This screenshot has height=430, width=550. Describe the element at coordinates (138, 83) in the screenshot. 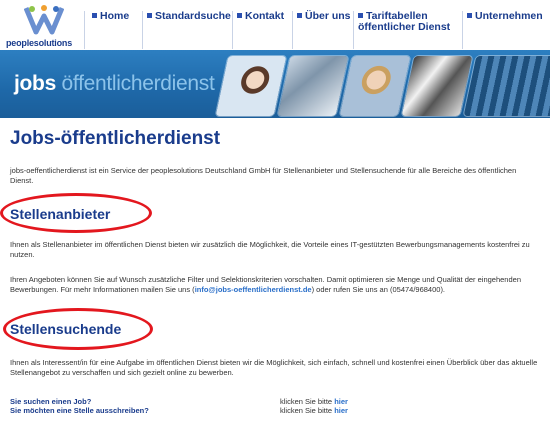

I see `banner-title-light: öffentlicherdienst` at that location.